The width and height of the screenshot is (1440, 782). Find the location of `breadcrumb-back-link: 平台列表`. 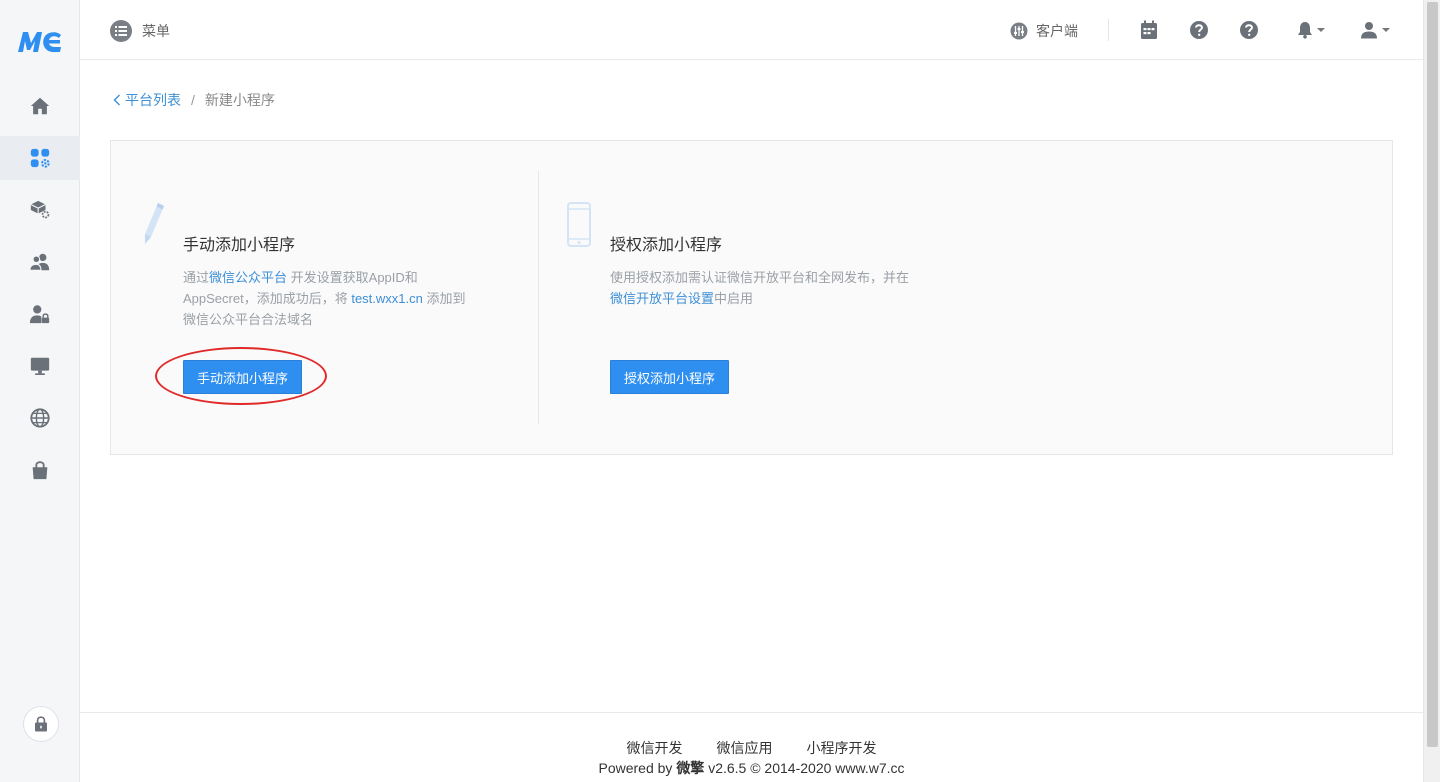

breadcrumb-back-link: 平台列表 is located at coordinates (147, 100).